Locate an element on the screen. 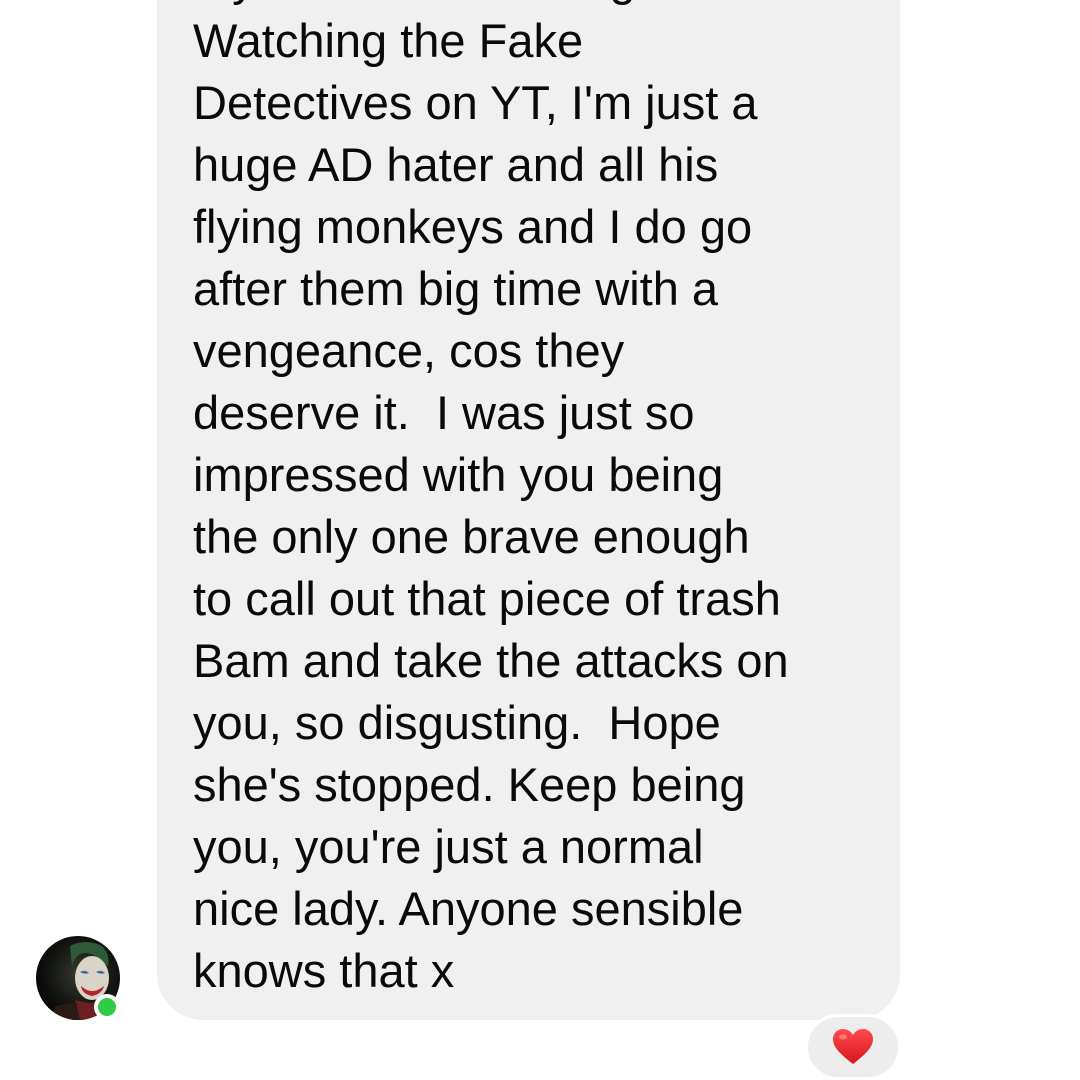  reaction-badge is located at coordinates (853, 1047).